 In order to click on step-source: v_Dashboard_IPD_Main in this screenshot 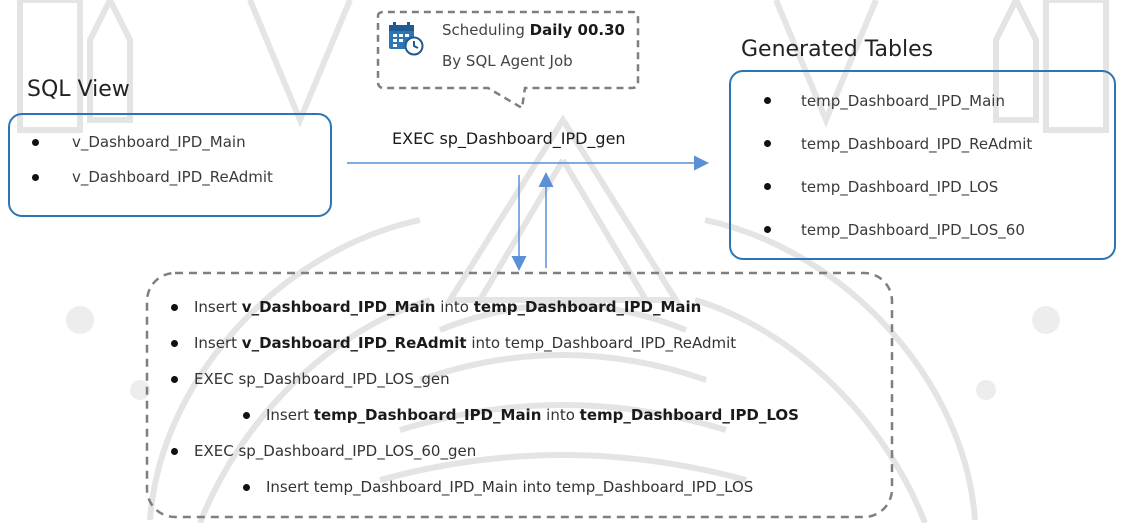, I will do `click(338, 307)`.